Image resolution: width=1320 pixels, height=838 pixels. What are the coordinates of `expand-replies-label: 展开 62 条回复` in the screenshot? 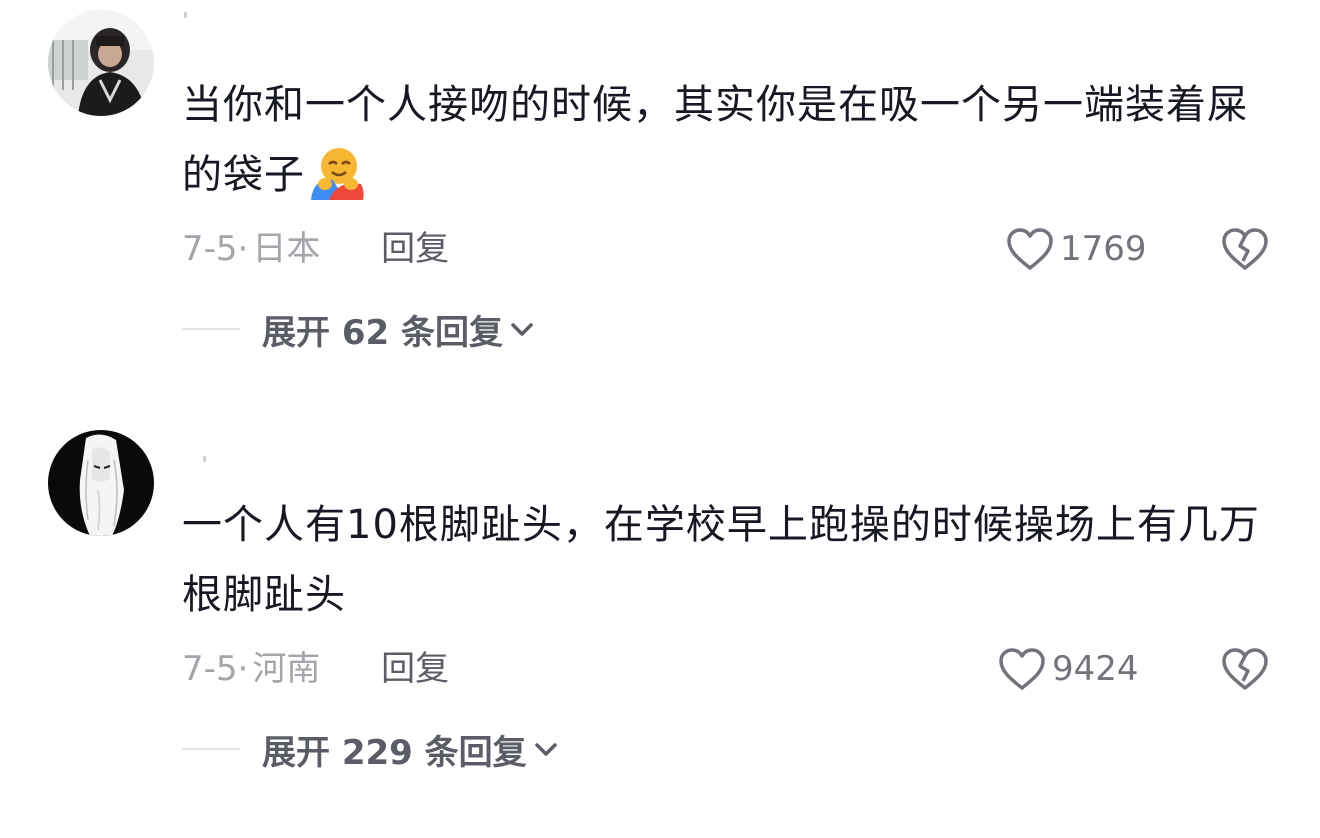 It's located at (382, 332).